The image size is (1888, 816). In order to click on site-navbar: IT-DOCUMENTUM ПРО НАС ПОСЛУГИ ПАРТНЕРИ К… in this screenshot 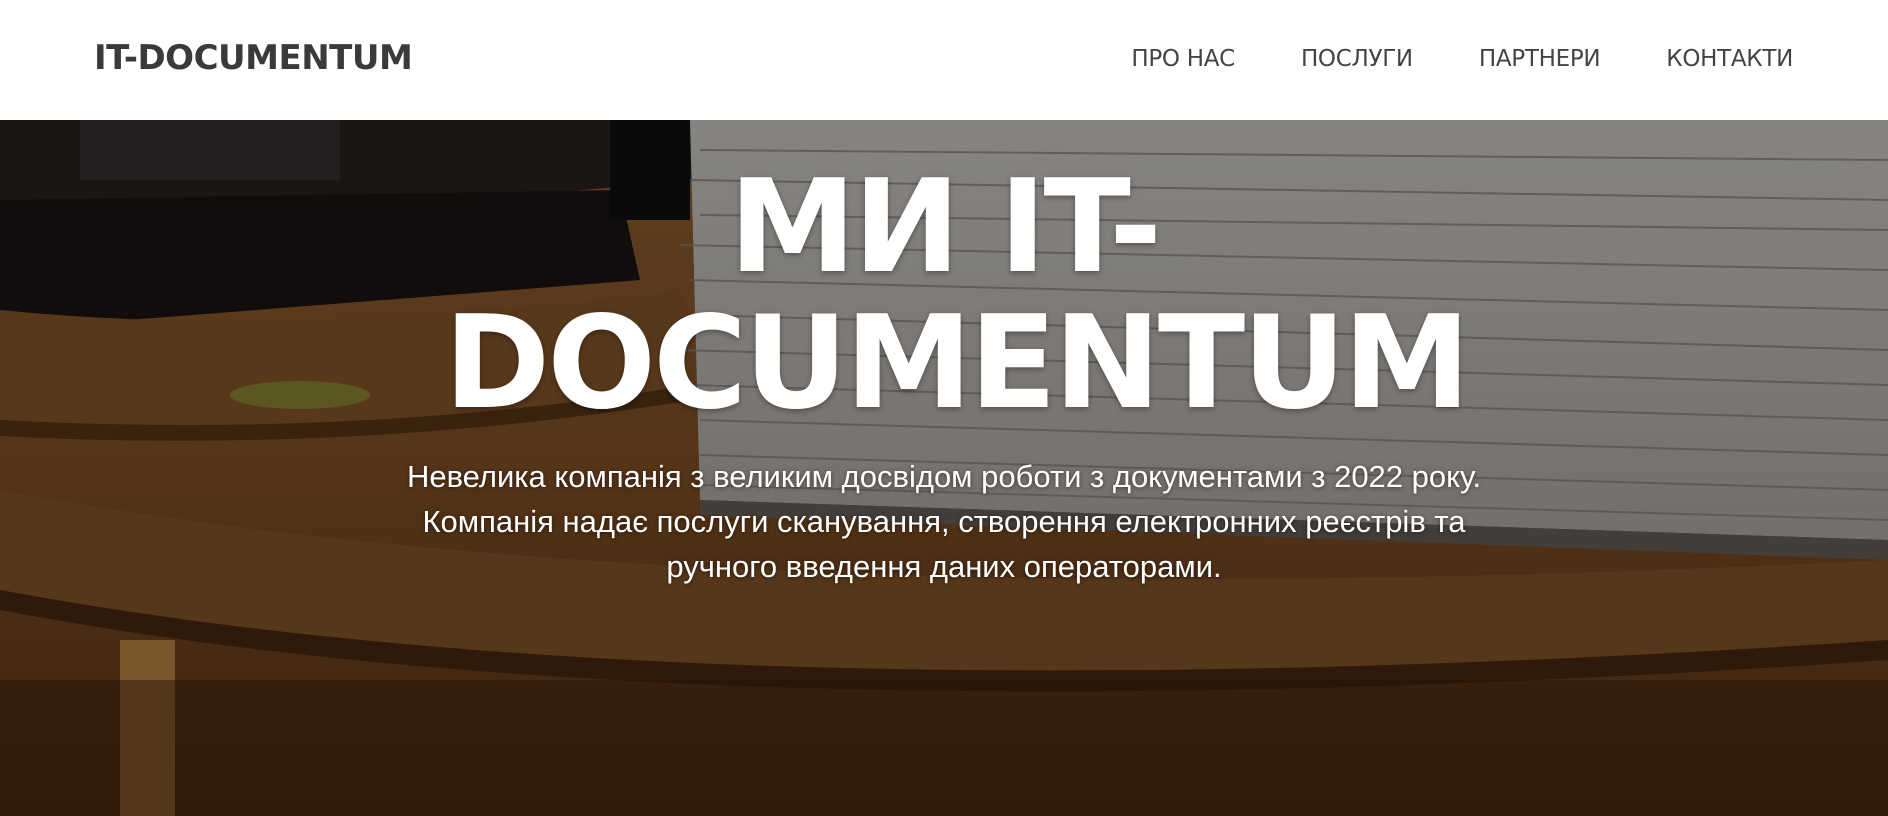, I will do `click(944, 60)`.